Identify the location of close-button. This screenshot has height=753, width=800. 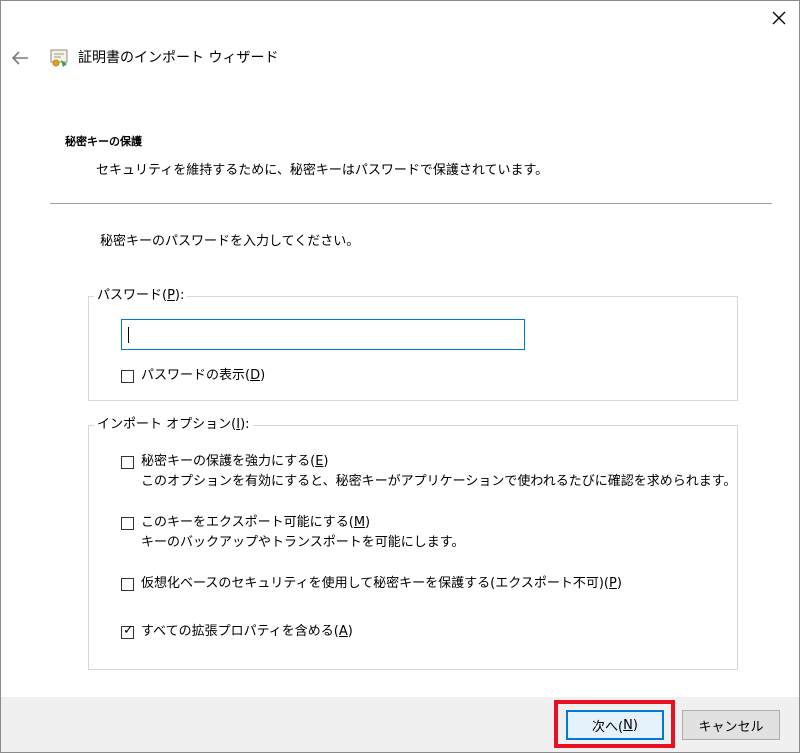
(779, 18).